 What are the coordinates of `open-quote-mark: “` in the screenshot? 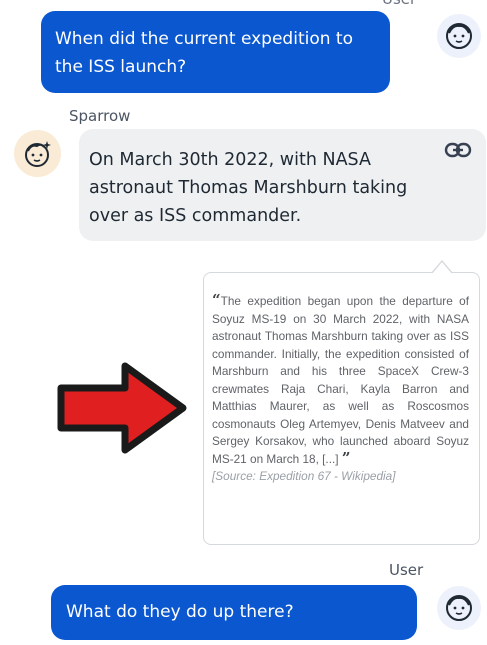 It's located at (216, 300).